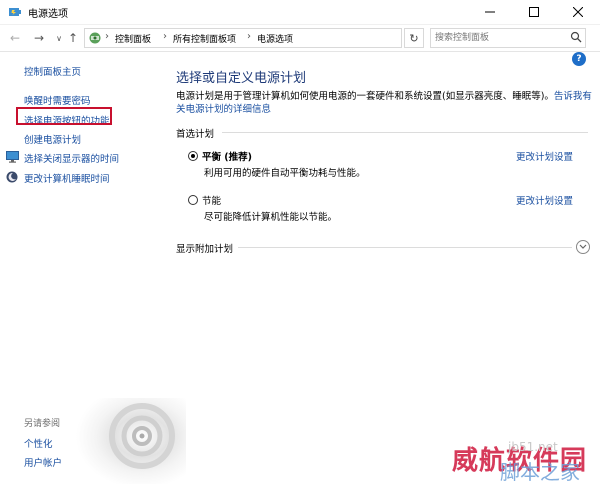 The height and width of the screenshot is (485, 600). I want to click on plan-name-power-saver: 节能, so click(211, 200).